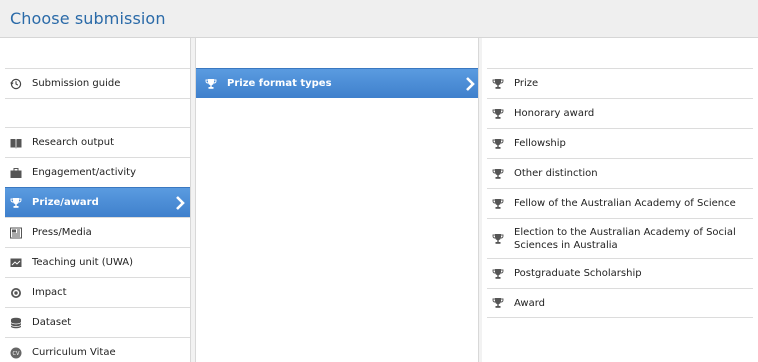 The width and height of the screenshot is (758, 362). Describe the element at coordinates (84, 172) in the screenshot. I see `column1-item-label: Engagement/activity` at that location.